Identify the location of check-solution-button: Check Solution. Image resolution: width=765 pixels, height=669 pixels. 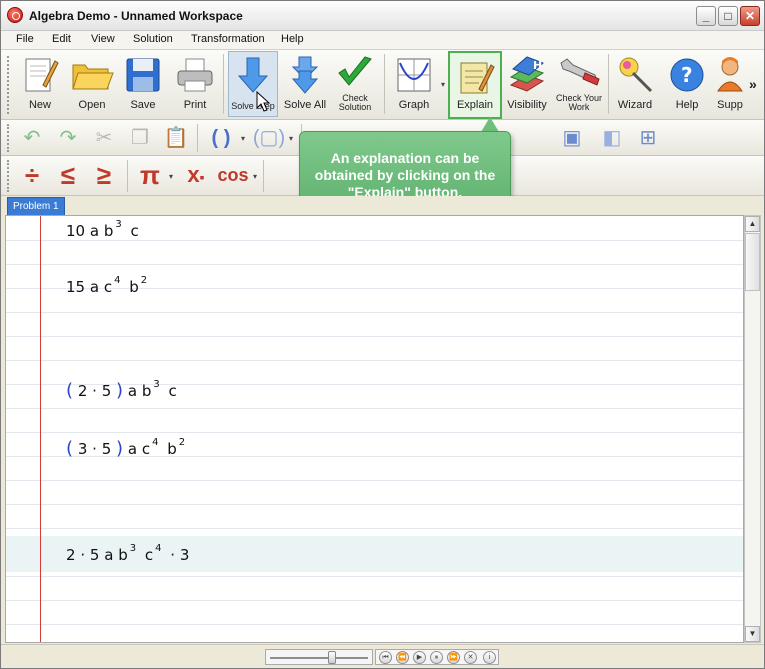
(355, 84).